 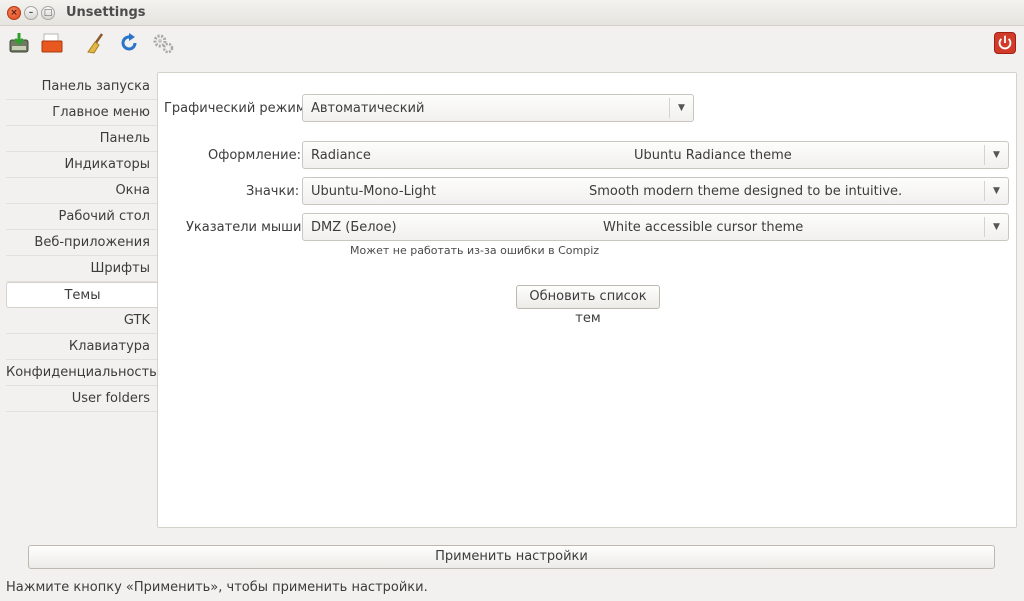 I want to click on appearance-label: Оформление:, so click(x=254, y=155).